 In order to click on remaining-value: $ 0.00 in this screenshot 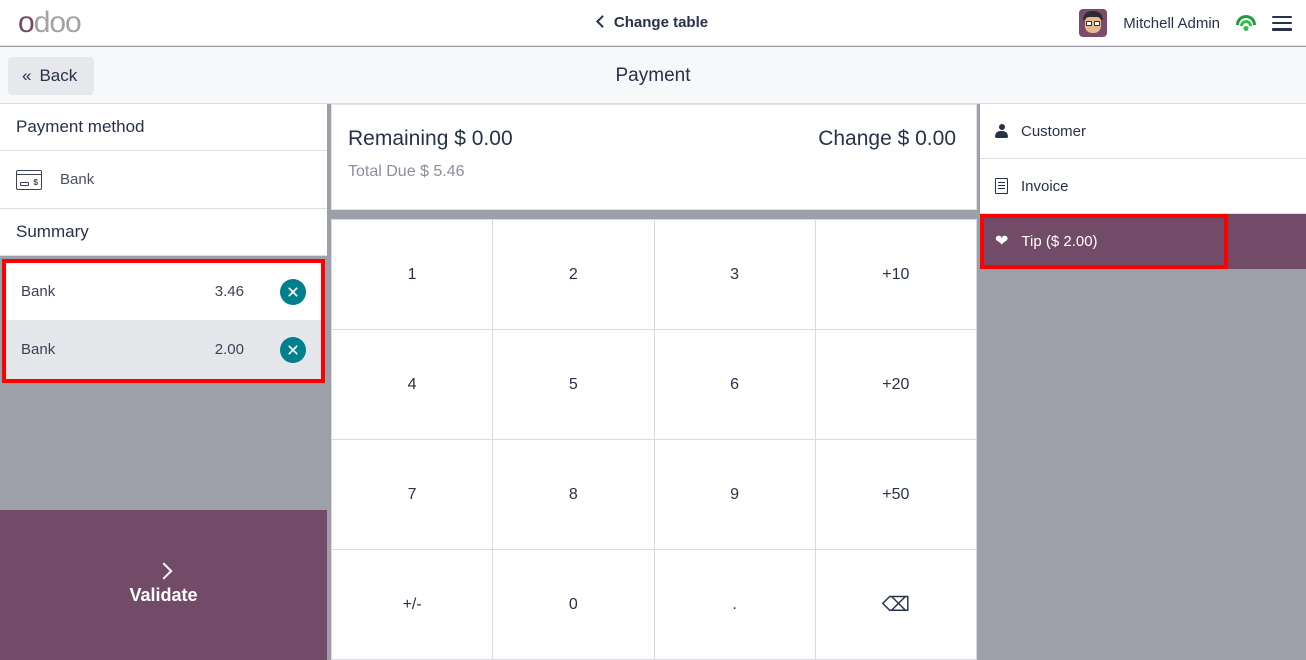, I will do `click(483, 138)`.